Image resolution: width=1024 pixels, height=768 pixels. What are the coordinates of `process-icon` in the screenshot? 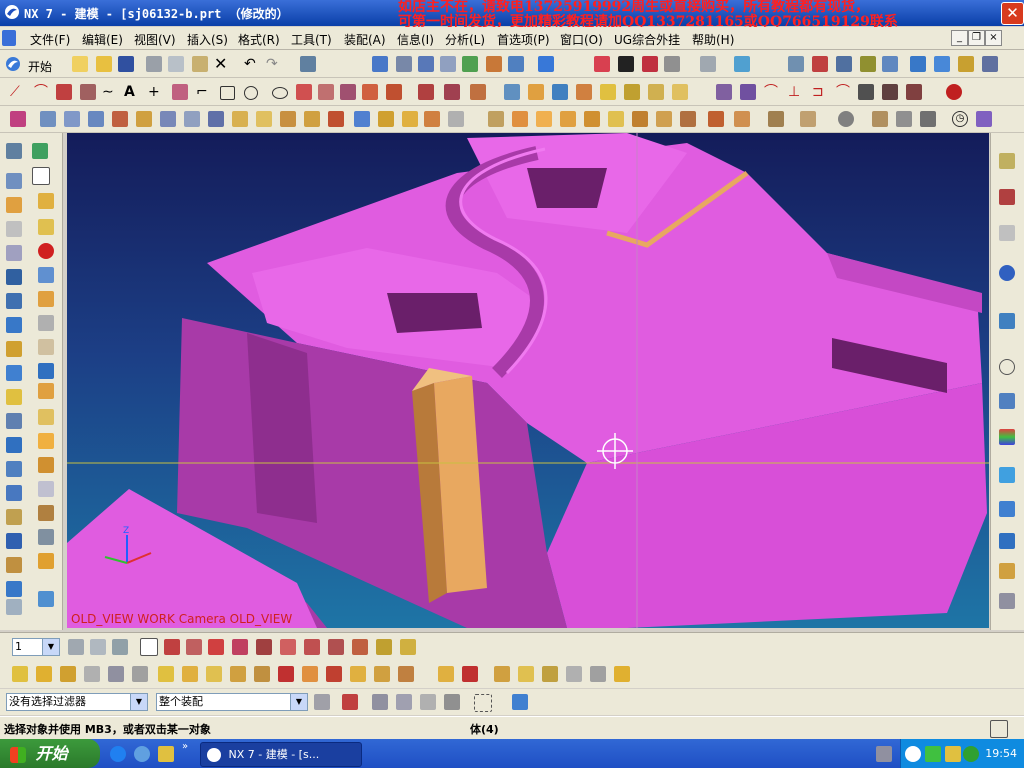 It's located at (1007, 401).